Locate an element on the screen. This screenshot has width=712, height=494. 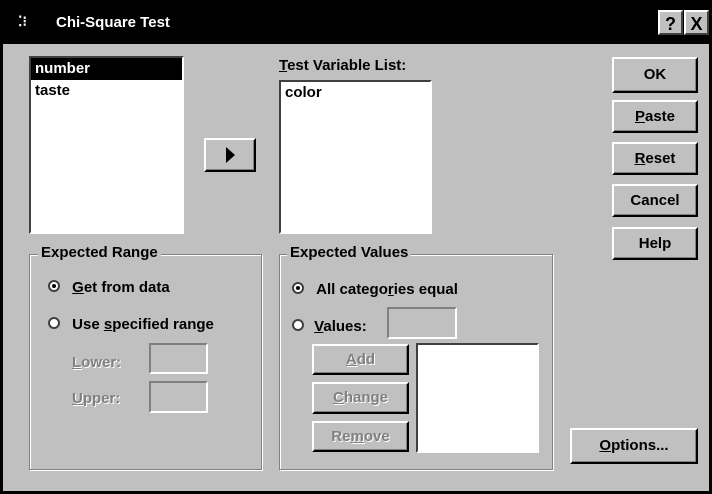
arrow-right-icon is located at coordinates (230, 155).